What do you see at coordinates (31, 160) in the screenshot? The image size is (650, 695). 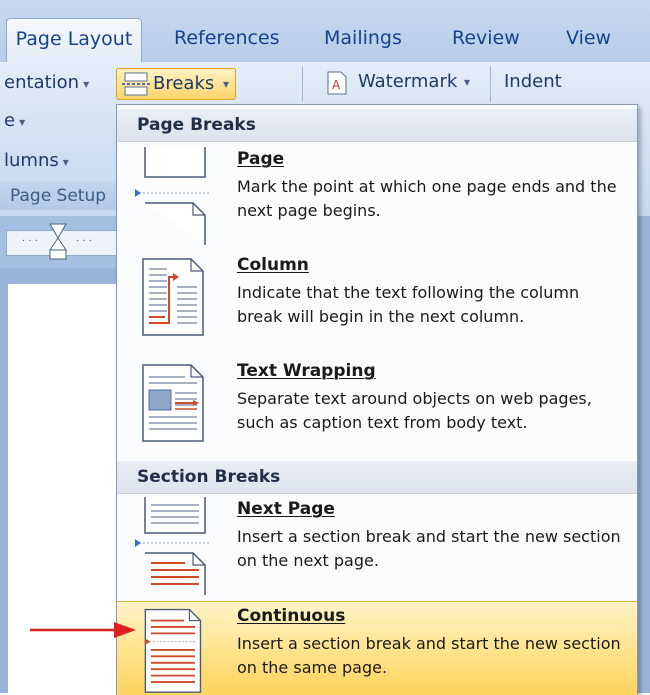 I see `columns-label: lumns` at bounding box center [31, 160].